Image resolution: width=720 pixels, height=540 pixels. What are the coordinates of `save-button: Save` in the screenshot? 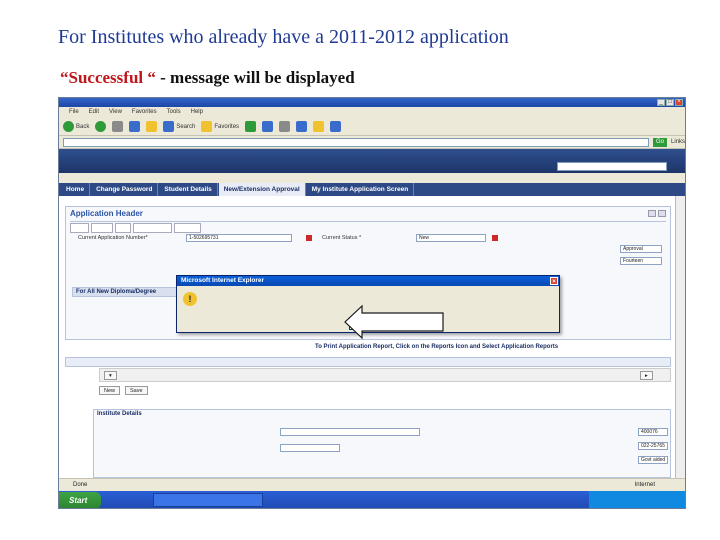 It's located at (136, 390).